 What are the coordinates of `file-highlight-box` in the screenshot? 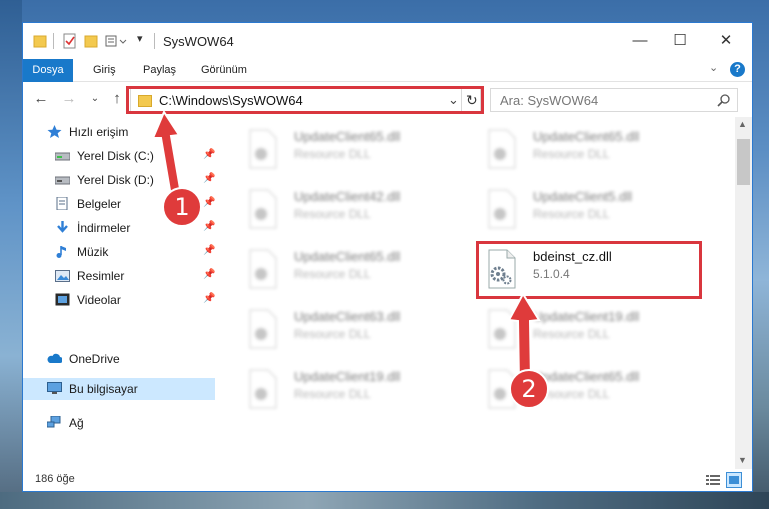 It's located at (589, 270).